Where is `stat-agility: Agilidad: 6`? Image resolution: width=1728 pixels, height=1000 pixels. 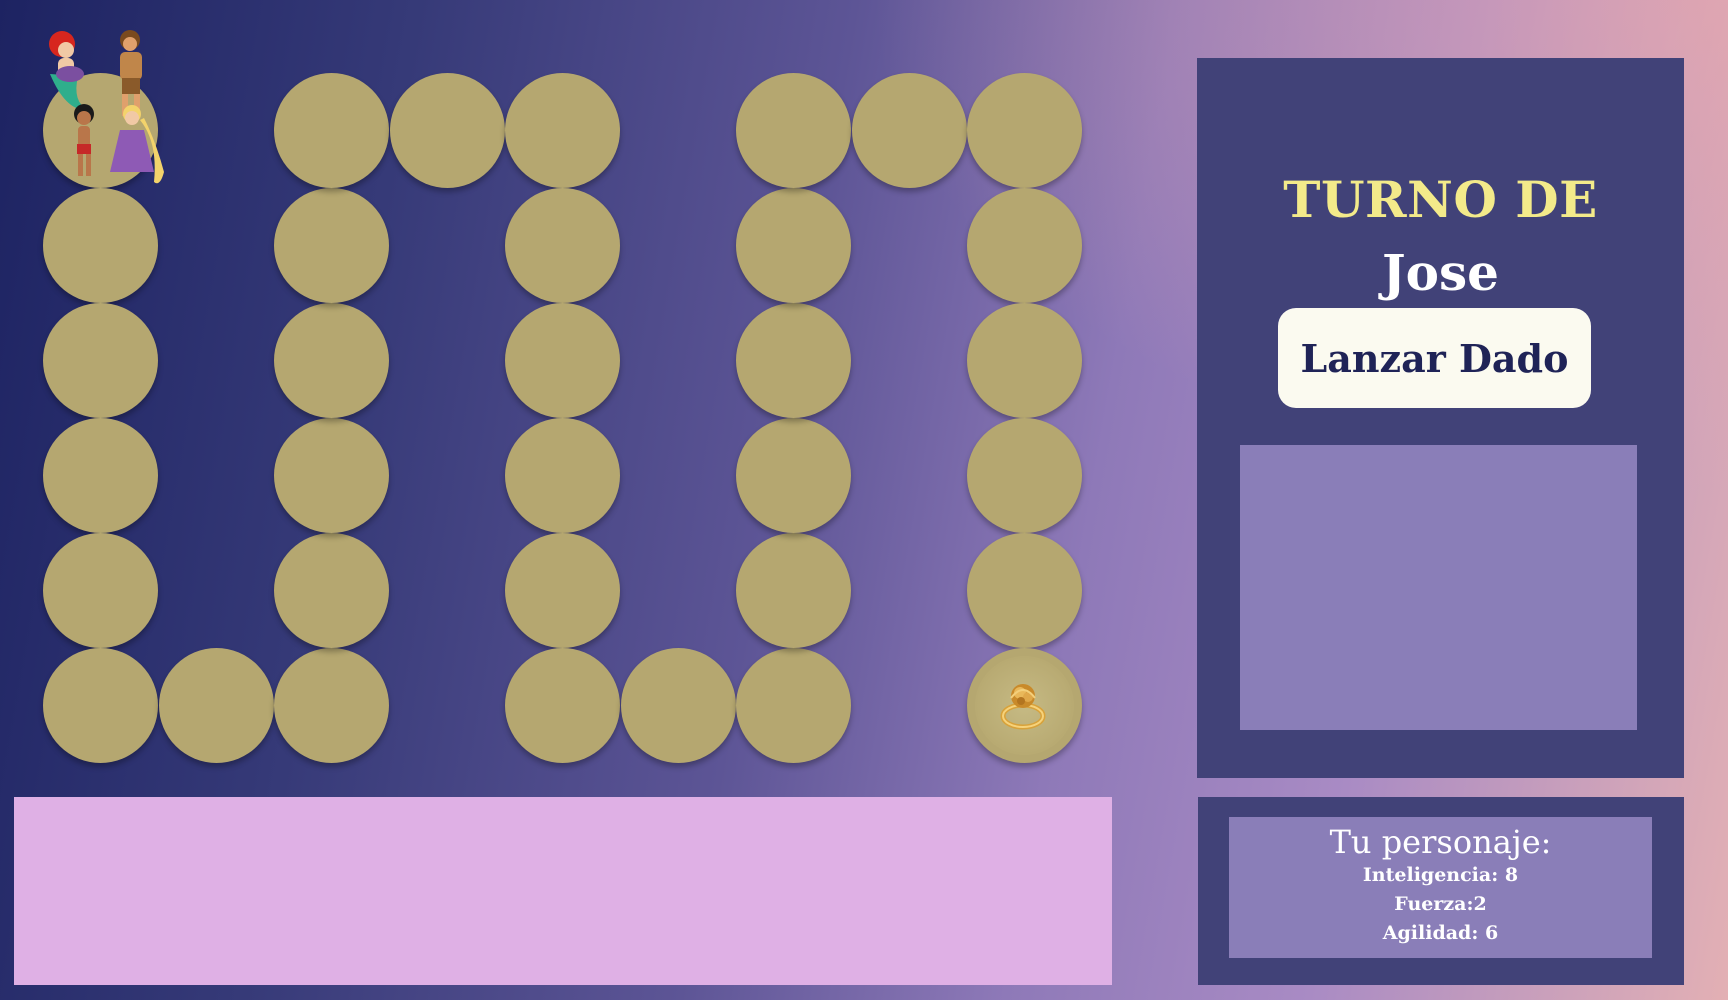
stat-agility: Agilidad: 6 is located at coordinates (1440, 933).